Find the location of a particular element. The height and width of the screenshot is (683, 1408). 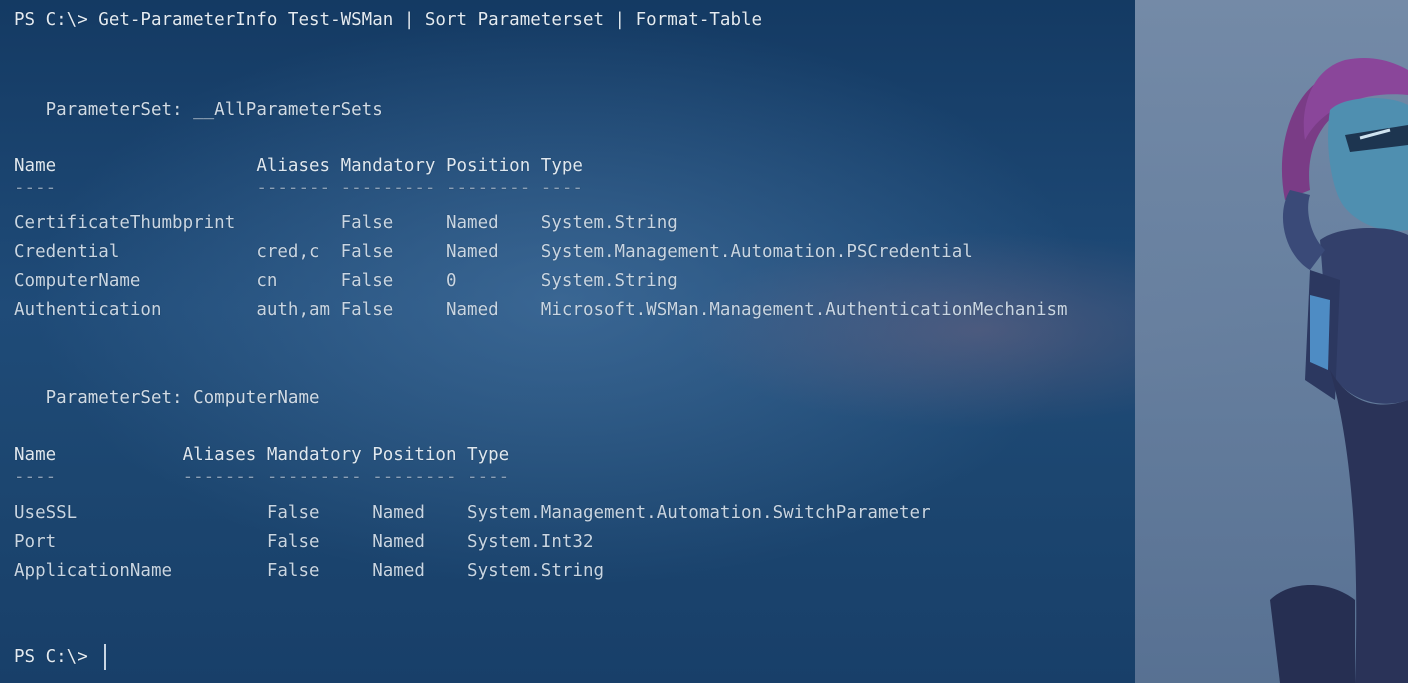

character-illustration-icon is located at coordinates (1339, 370).